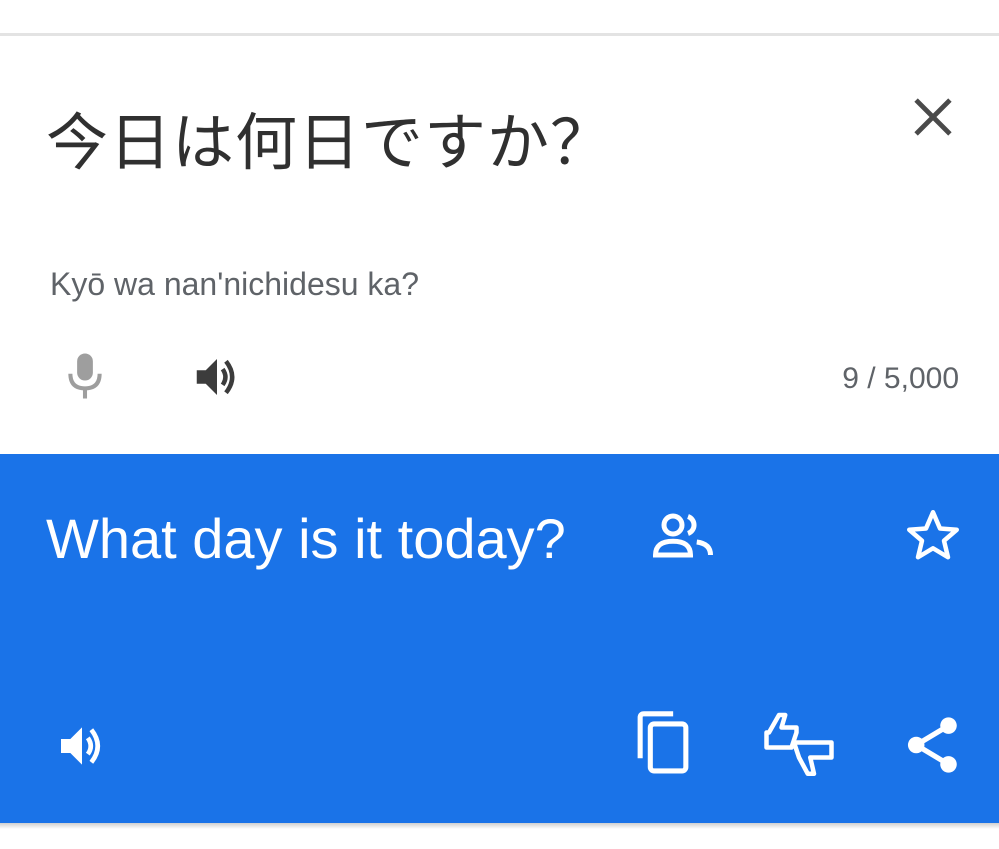  Describe the element at coordinates (85, 376) in the screenshot. I see `mic-icon` at that location.